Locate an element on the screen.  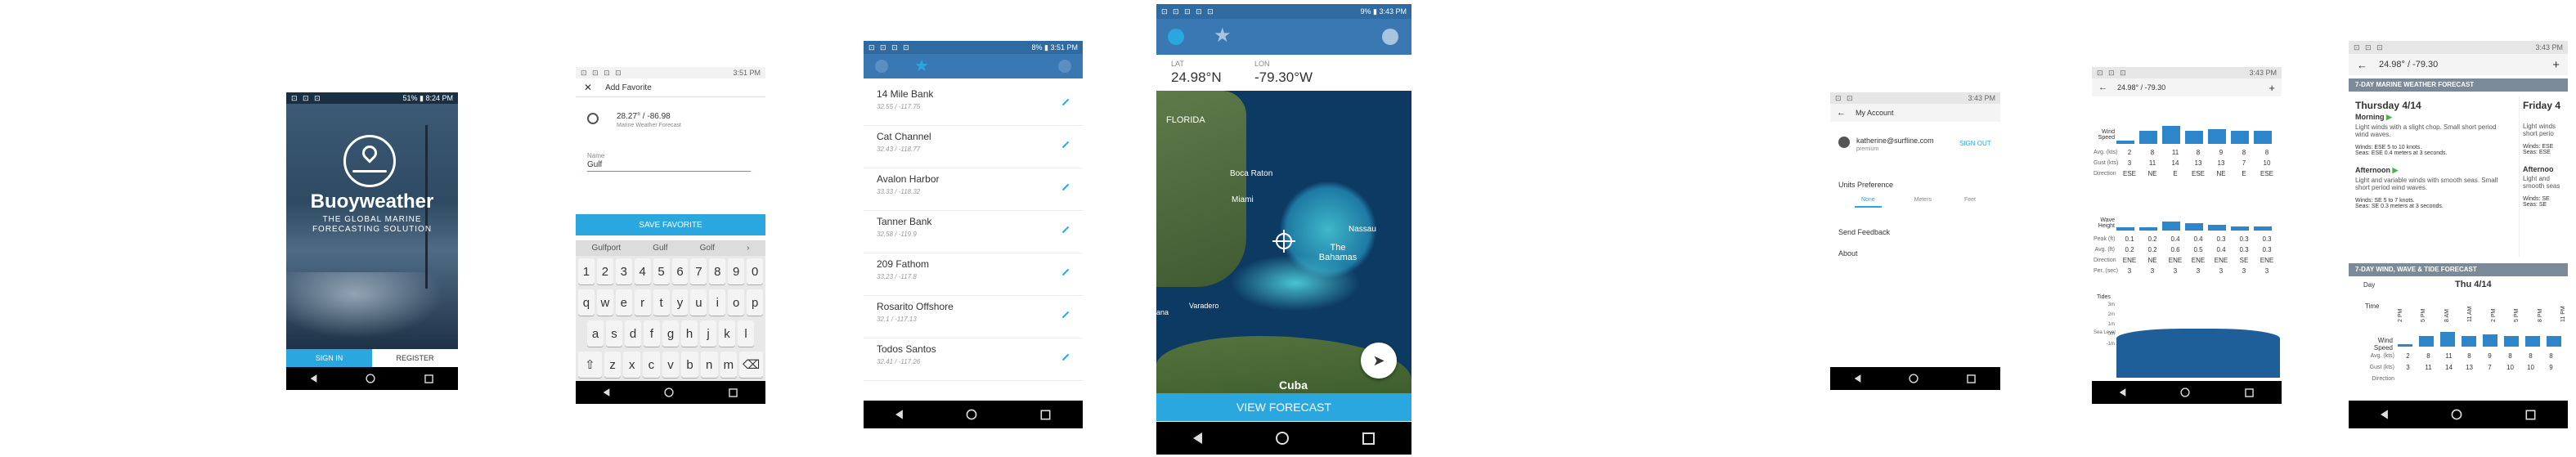
my-location-button: ➤ is located at coordinates (1379, 361).